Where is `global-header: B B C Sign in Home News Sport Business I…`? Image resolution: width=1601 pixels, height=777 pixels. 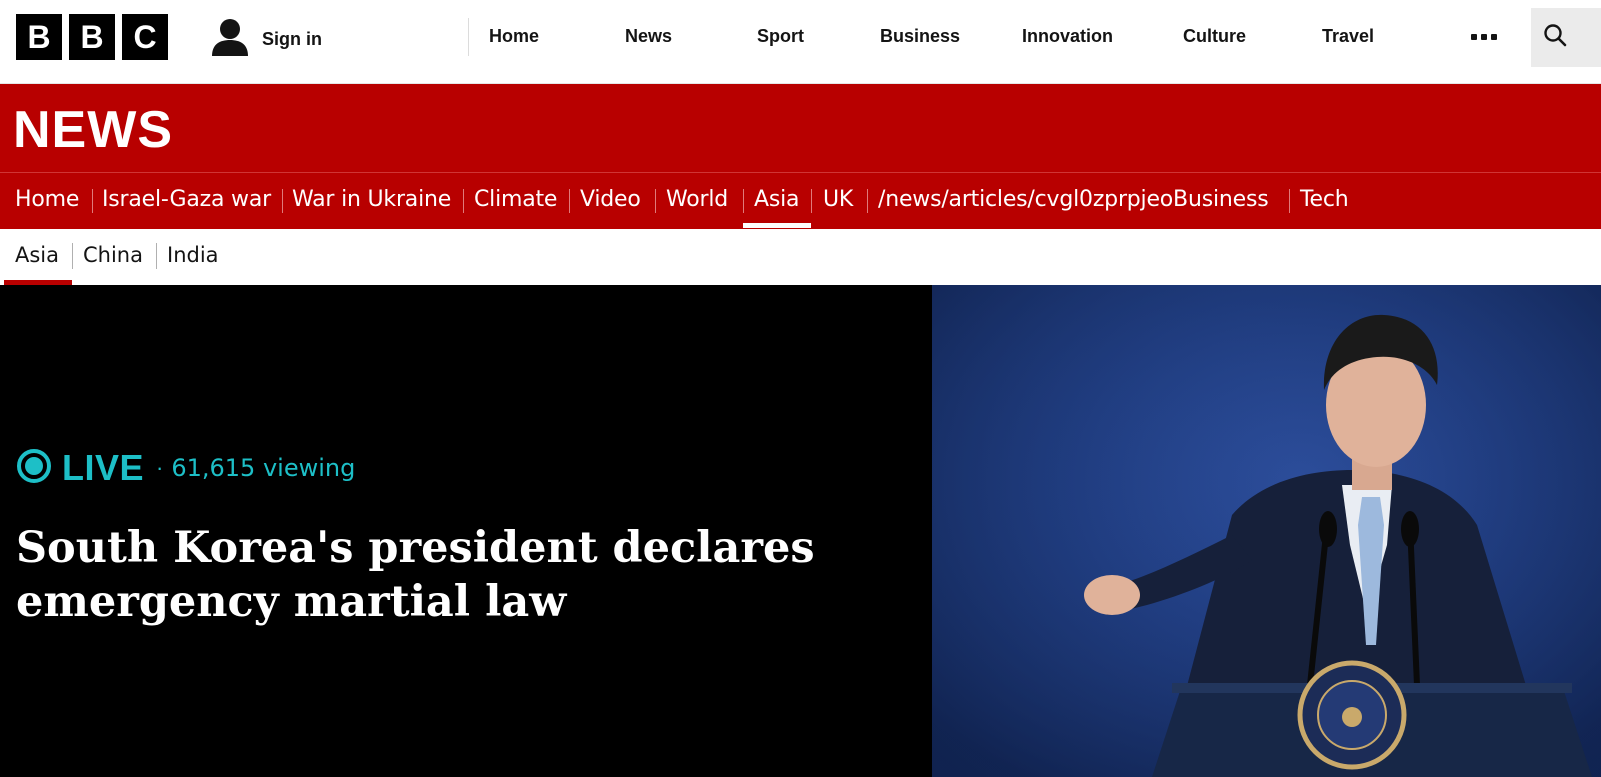 global-header: B B C Sign in Home News Sport Business I… is located at coordinates (800, 42).